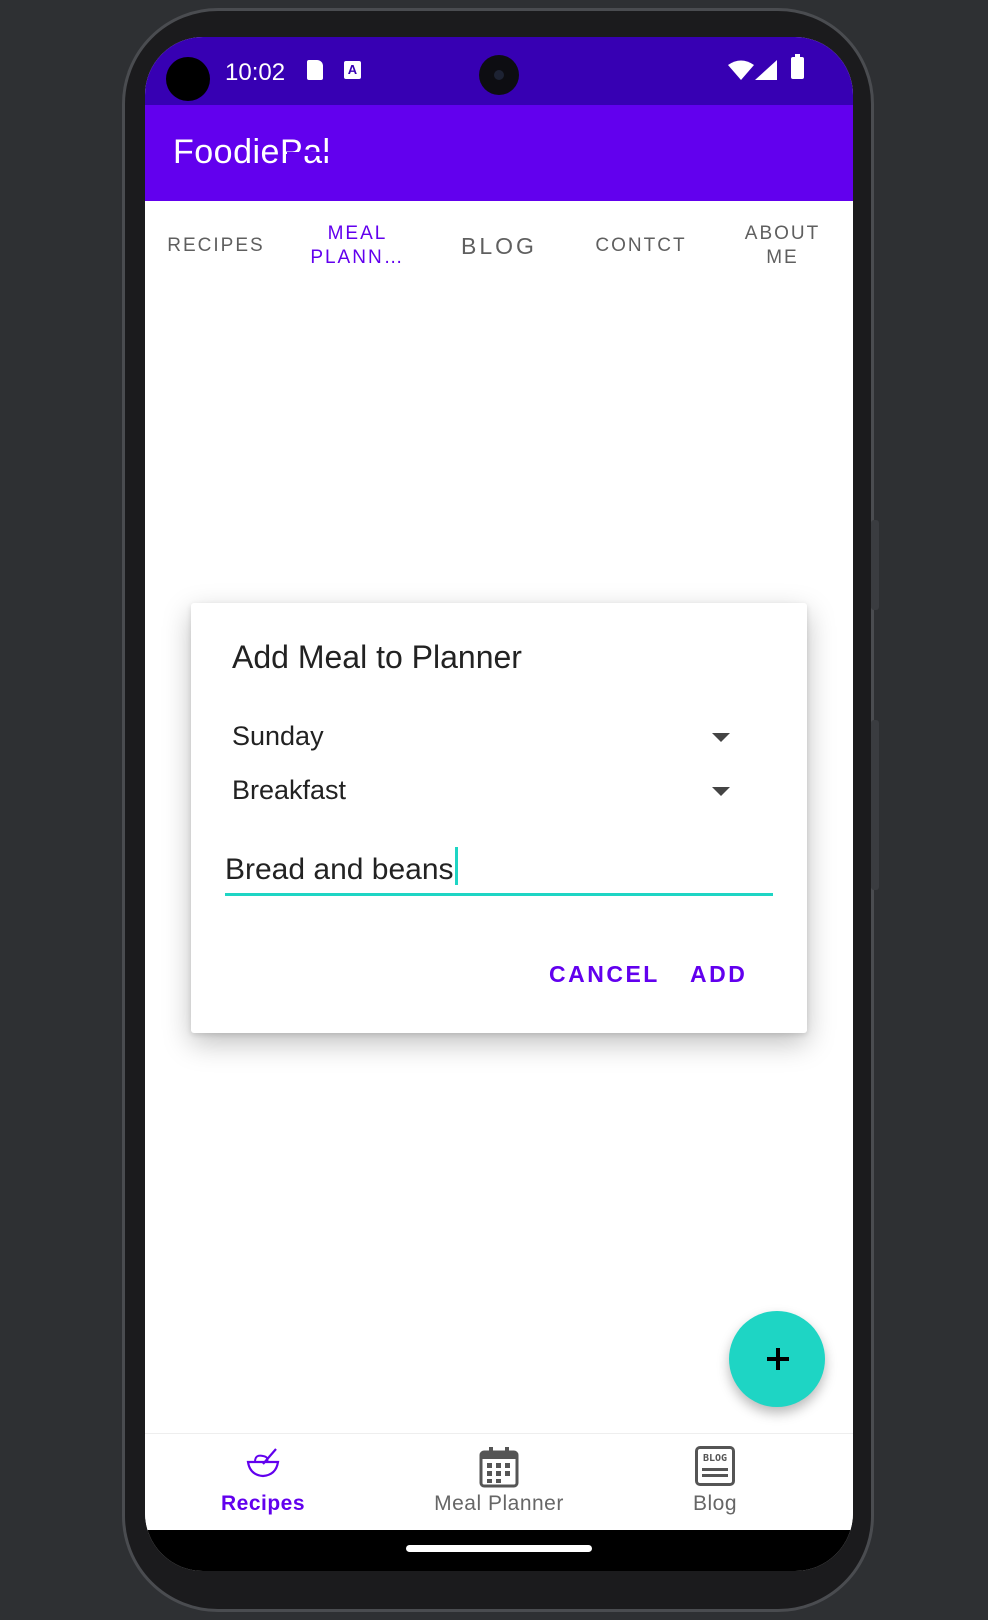  I want to click on sd-card-icon, so click(315, 70).